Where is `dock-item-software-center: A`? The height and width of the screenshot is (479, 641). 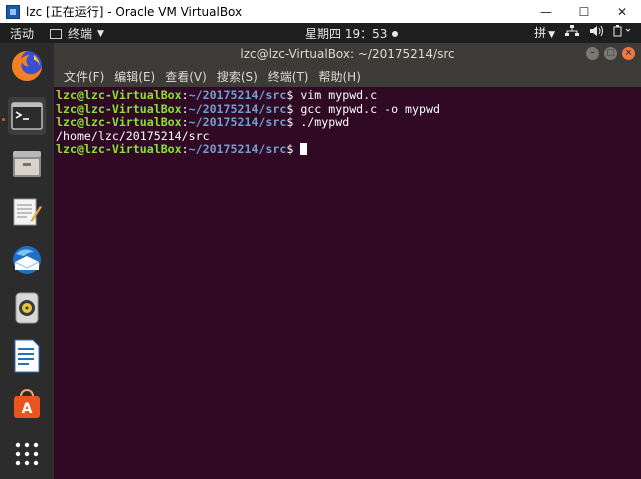
dock-item-software-center: A is located at coordinates (27, 404).